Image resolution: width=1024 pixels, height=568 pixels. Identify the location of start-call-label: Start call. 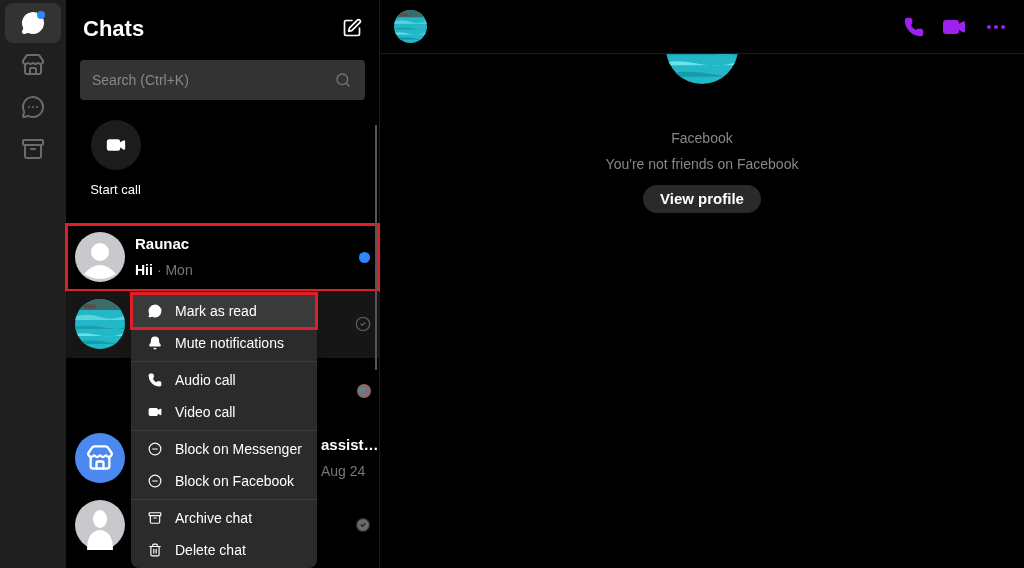
(115, 190).